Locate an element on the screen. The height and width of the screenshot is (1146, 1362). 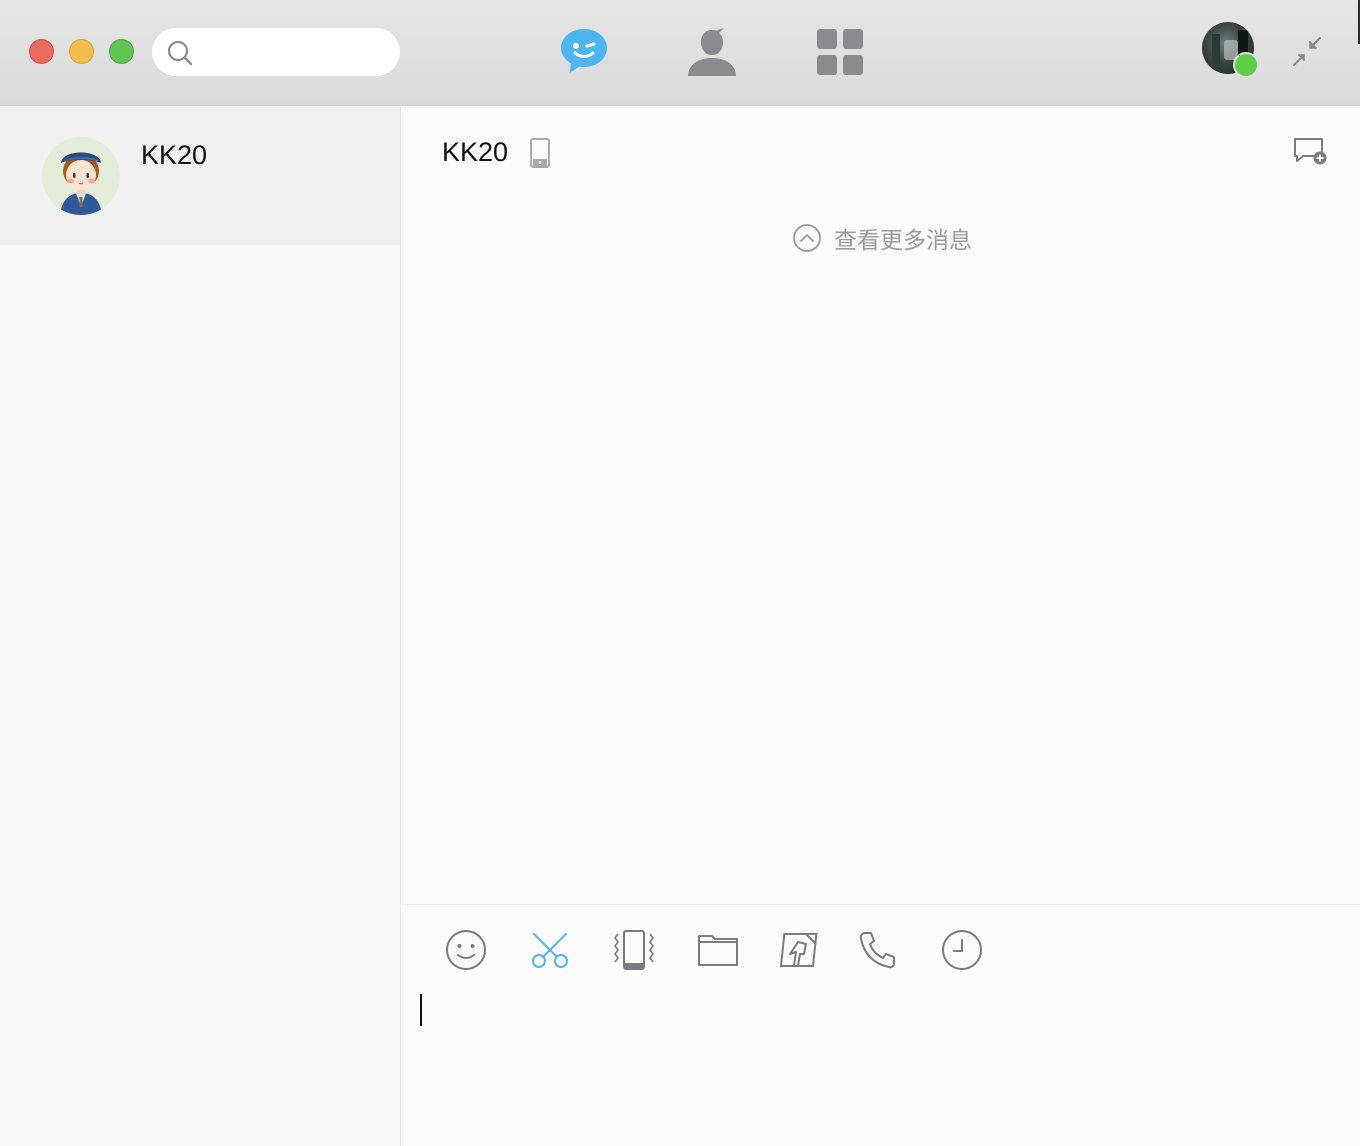
nav-tab-contacts is located at coordinates (712, 52).